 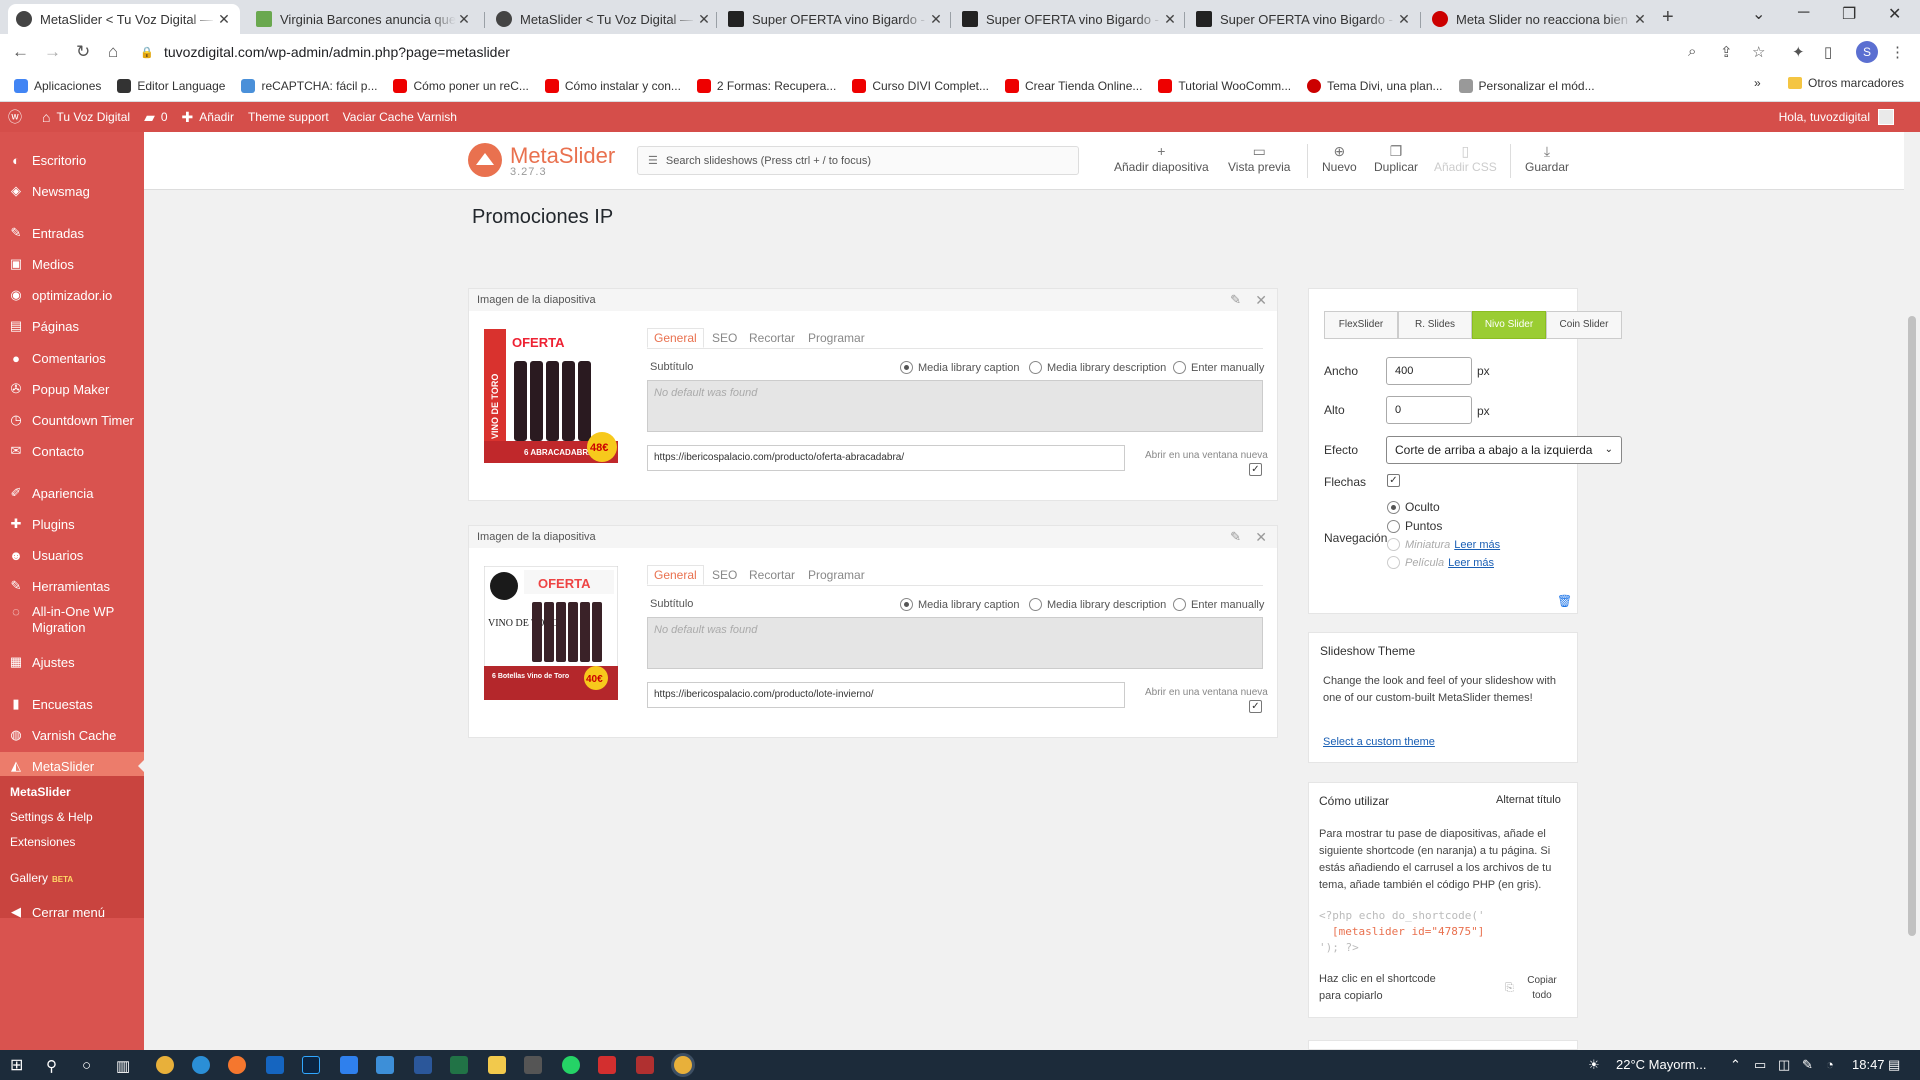 What do you see at coordinates (201, 1065) in the screenshot?
I see `edge-icon` at bounding box center [201, 1065].